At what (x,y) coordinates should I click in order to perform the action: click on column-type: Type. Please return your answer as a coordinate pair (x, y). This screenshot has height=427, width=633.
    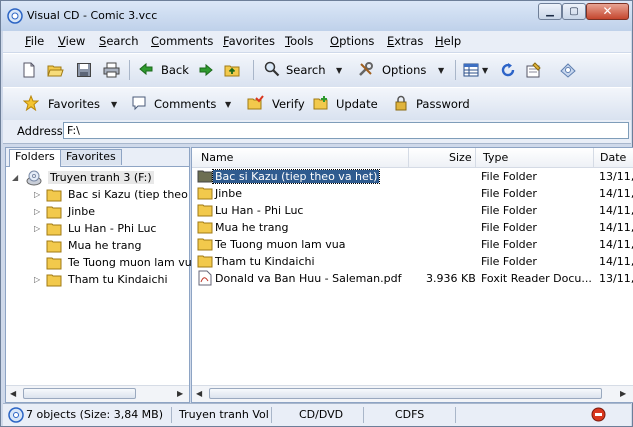
    Looking at the image, I should click on (495, 157).